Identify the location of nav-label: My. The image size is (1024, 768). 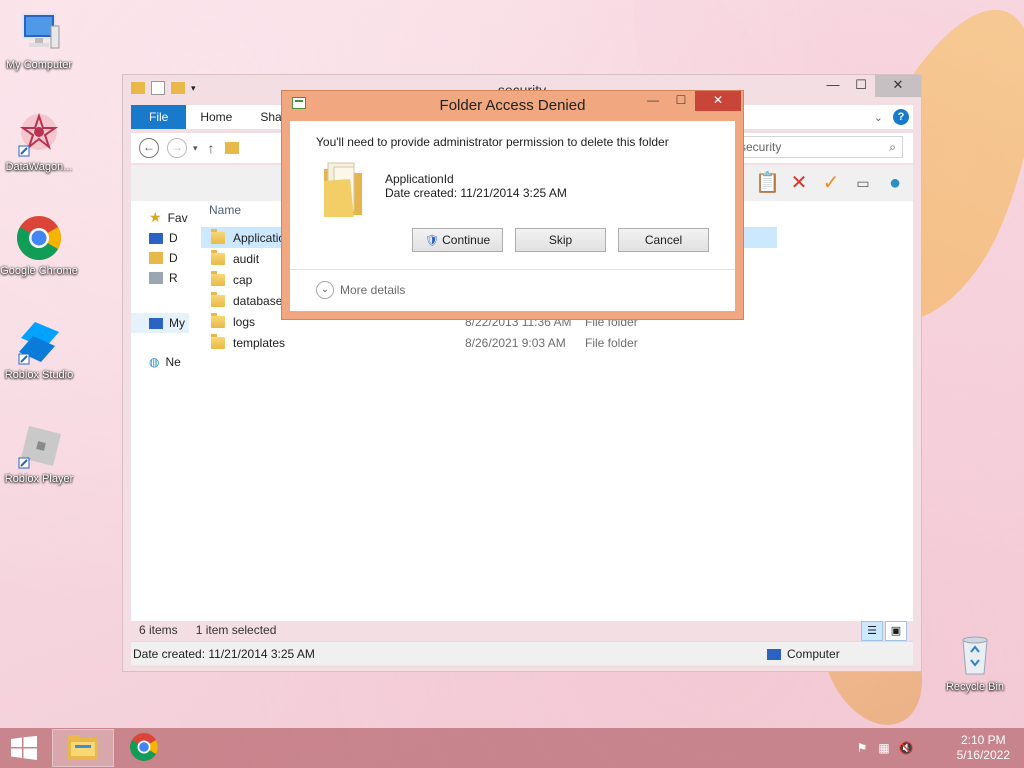
(177, 323).